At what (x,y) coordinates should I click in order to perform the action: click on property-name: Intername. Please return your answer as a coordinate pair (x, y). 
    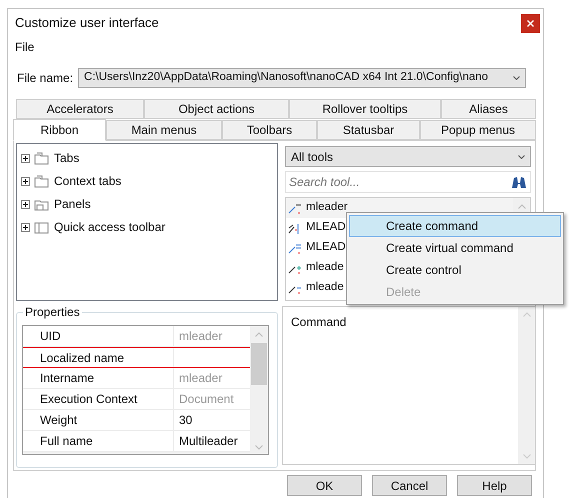
    Looking at the image, I should click on (67, 379).